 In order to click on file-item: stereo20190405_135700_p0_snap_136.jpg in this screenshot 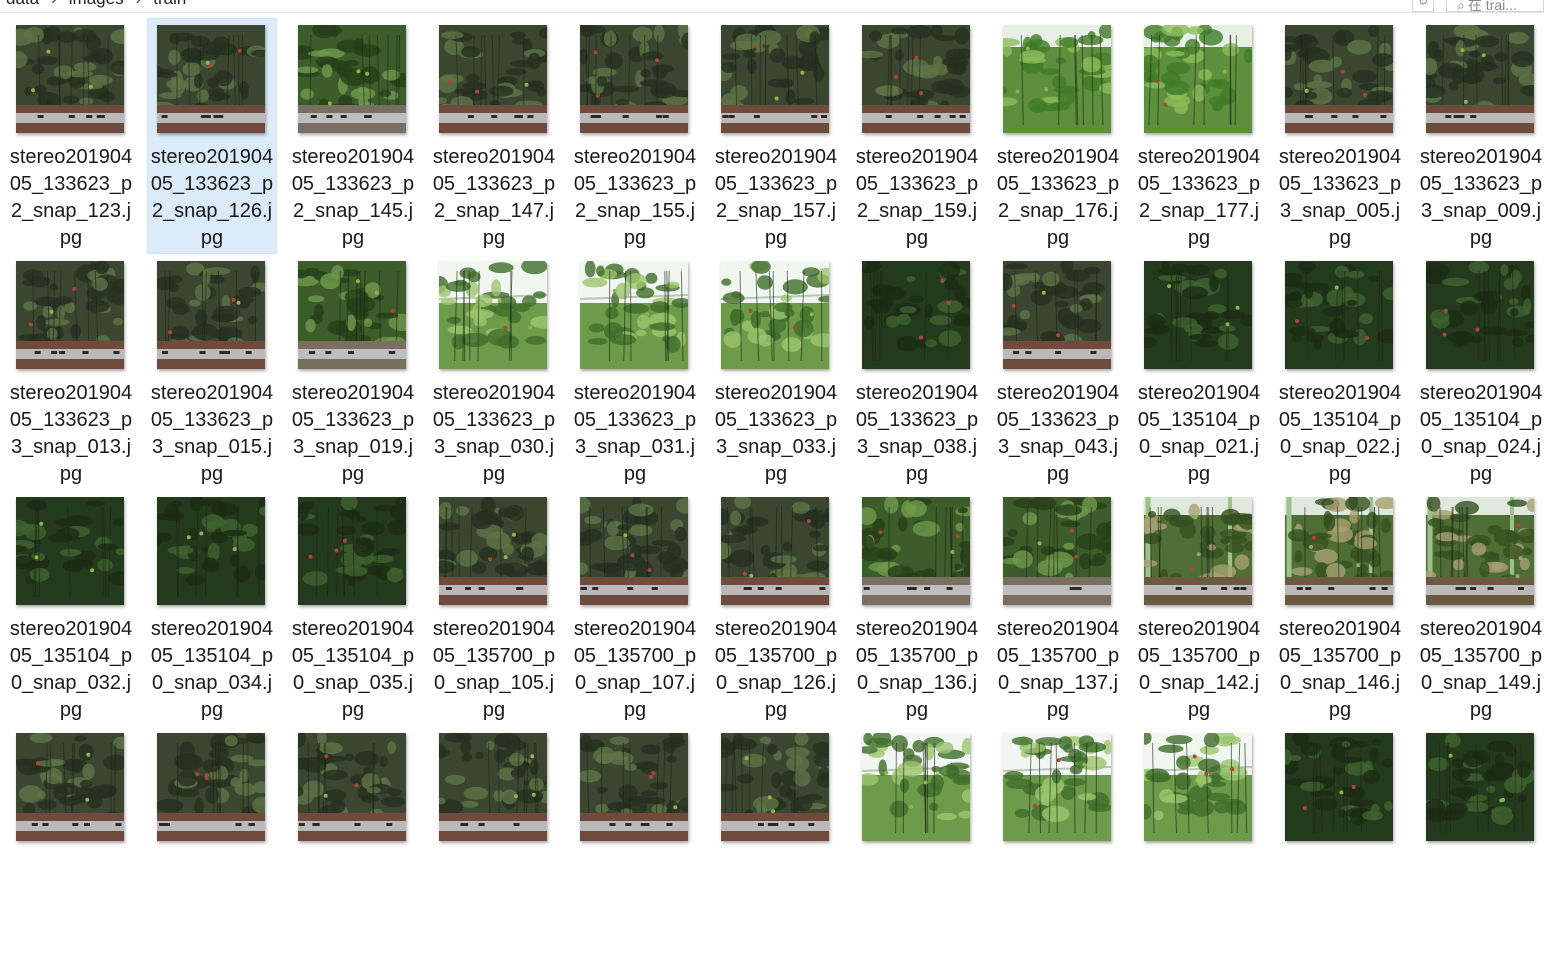, I will do `click(917, 608)`.